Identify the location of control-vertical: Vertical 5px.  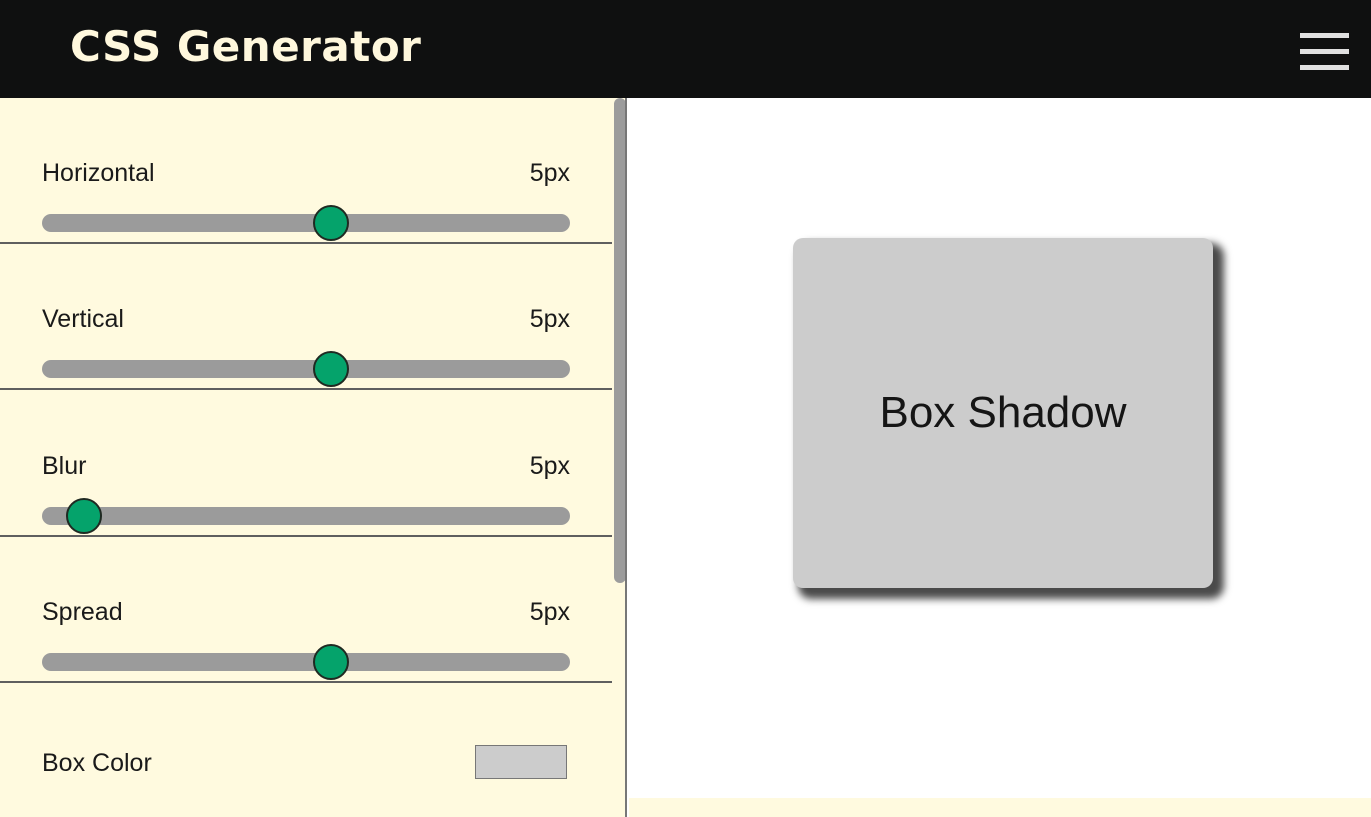
(306, 317).